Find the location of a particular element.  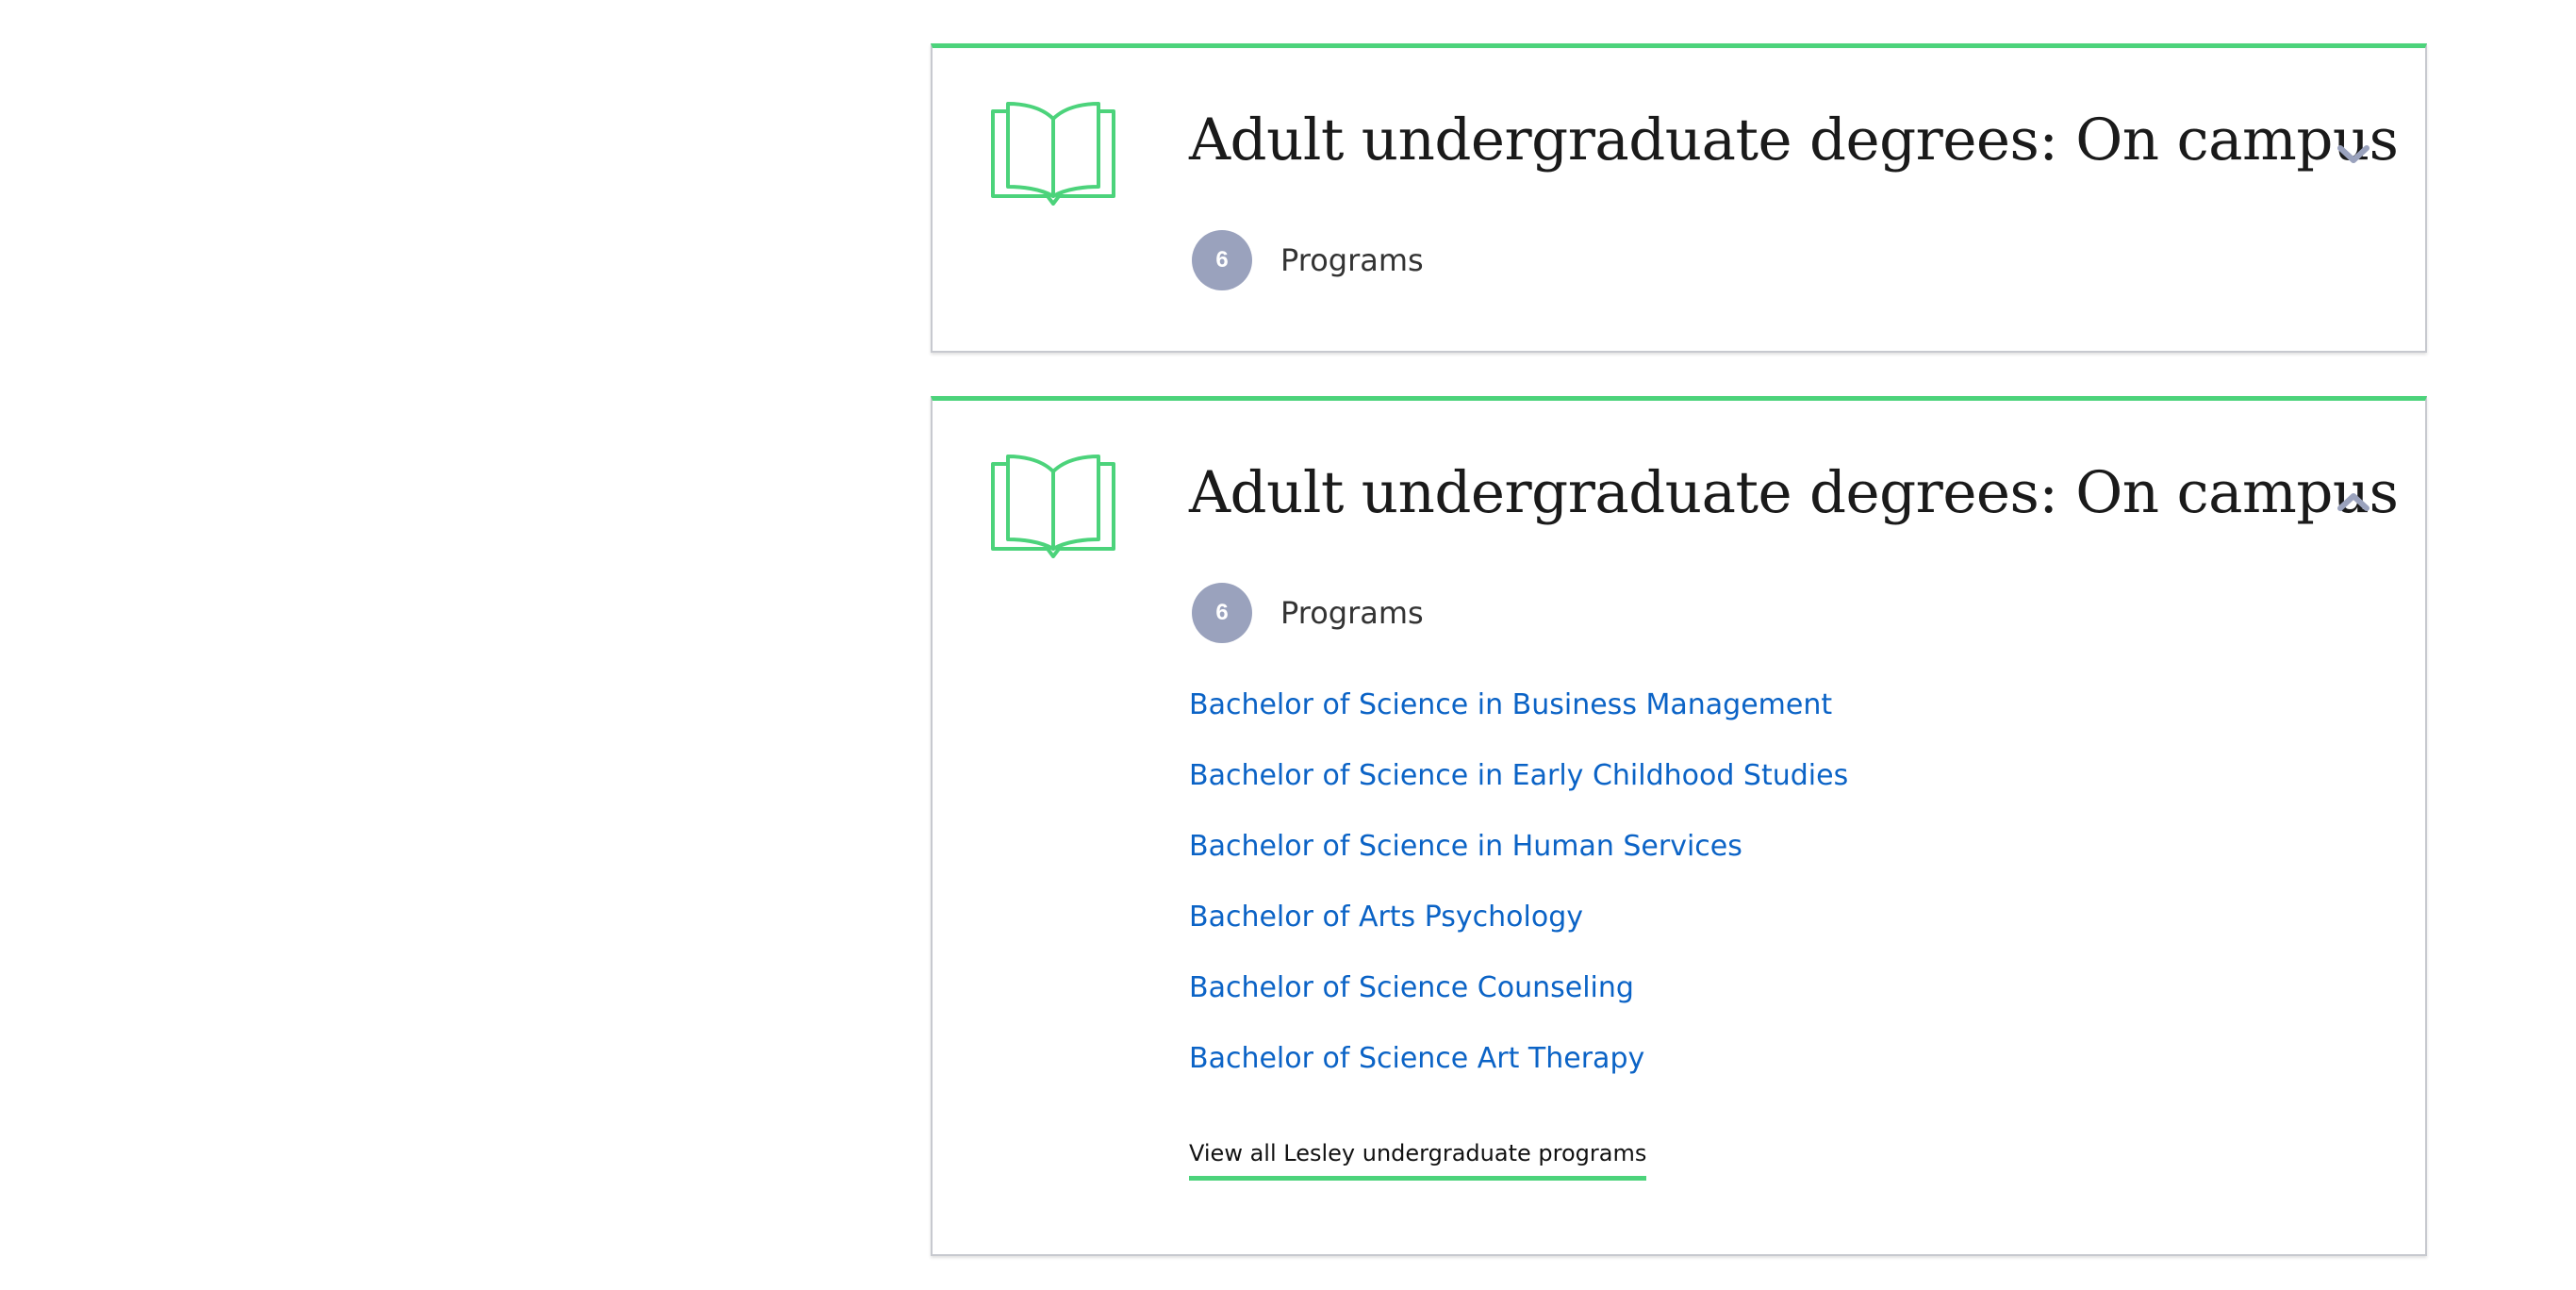

list-item: Bachelor of Science in Human Services is located at coordinates (1518, 863).